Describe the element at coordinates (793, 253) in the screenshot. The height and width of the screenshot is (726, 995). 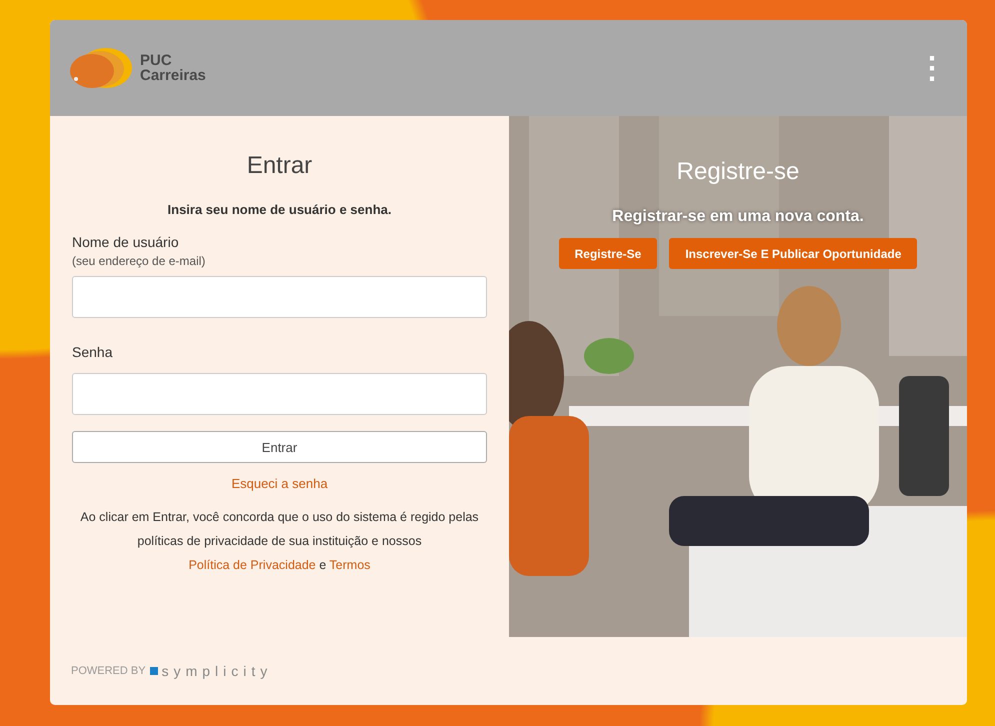
I see `register-button: Inscrever-Se E Publicar Oportunidade` at that location.